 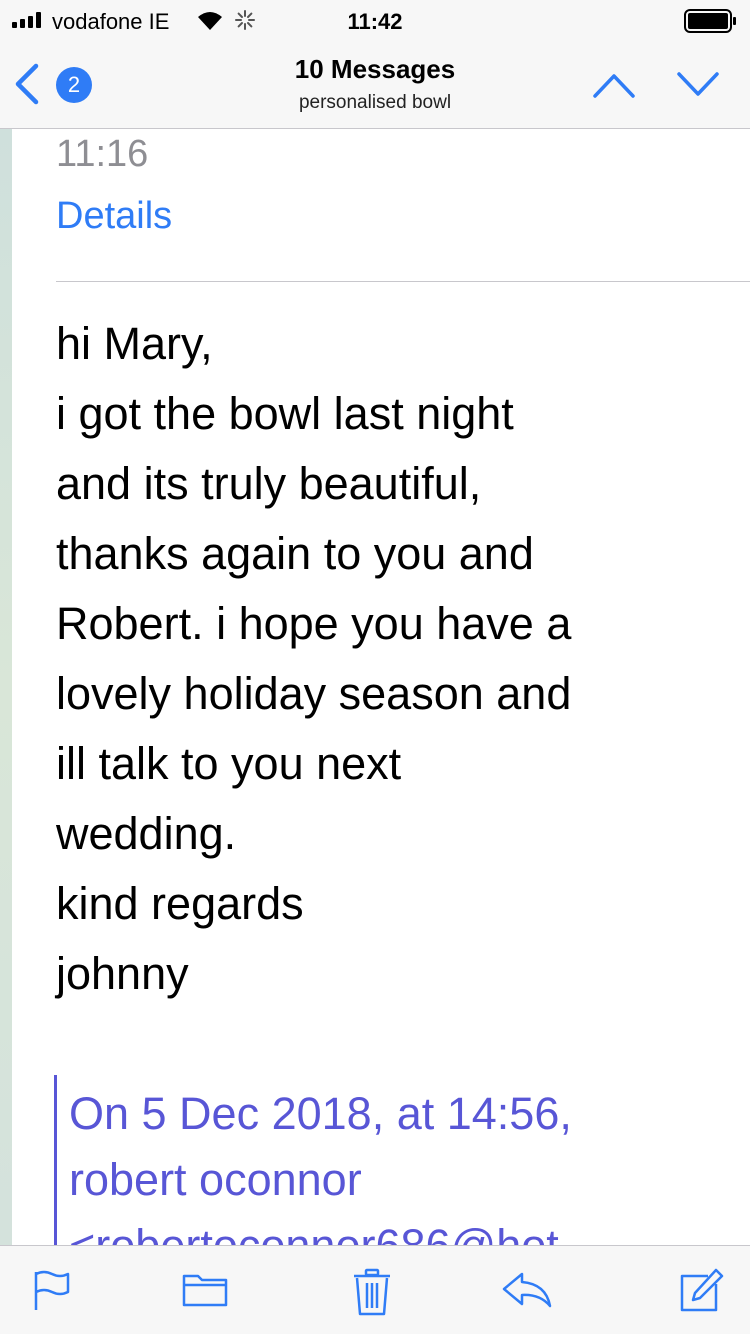 I want to click on quote-line: <robertoconnor686@hot, so click(x=320, y=1229).